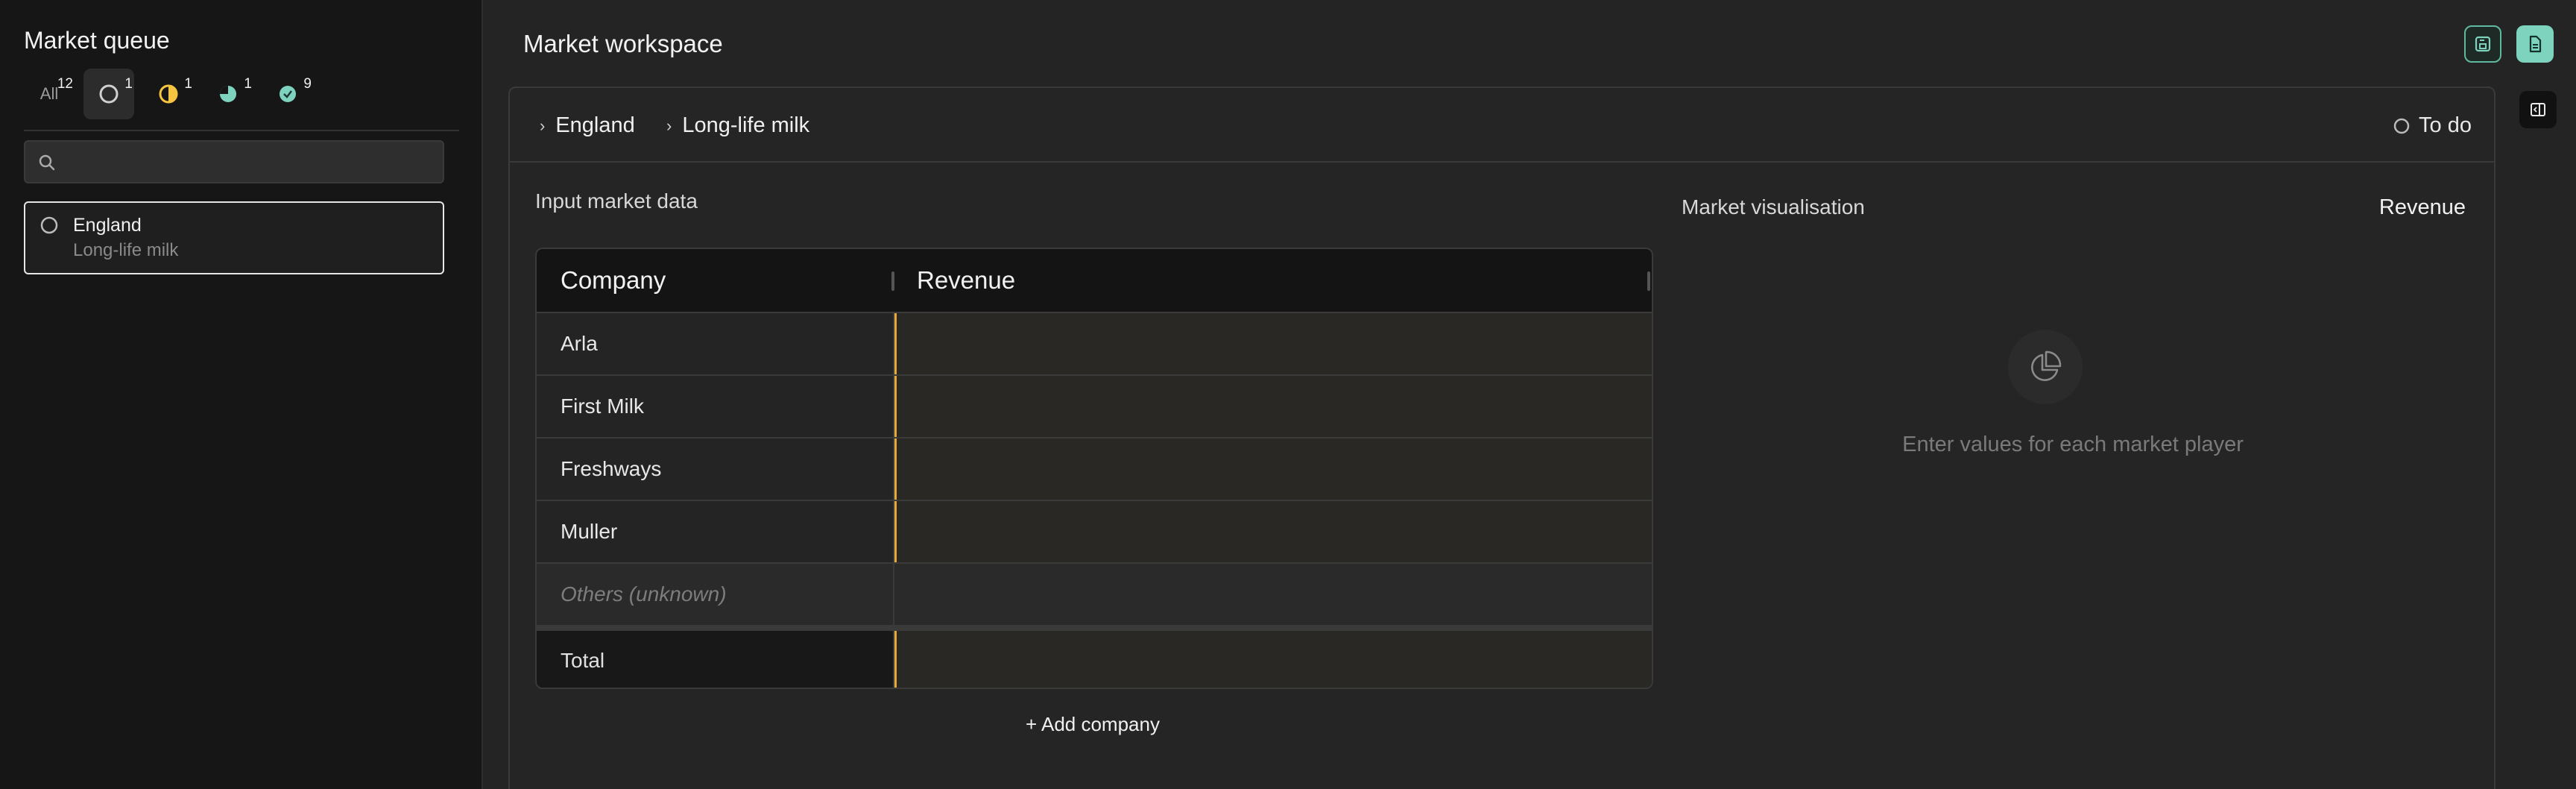 This screenshot has height=789, width=2576. I want to click on others-value-cell, so click(1273, 594).